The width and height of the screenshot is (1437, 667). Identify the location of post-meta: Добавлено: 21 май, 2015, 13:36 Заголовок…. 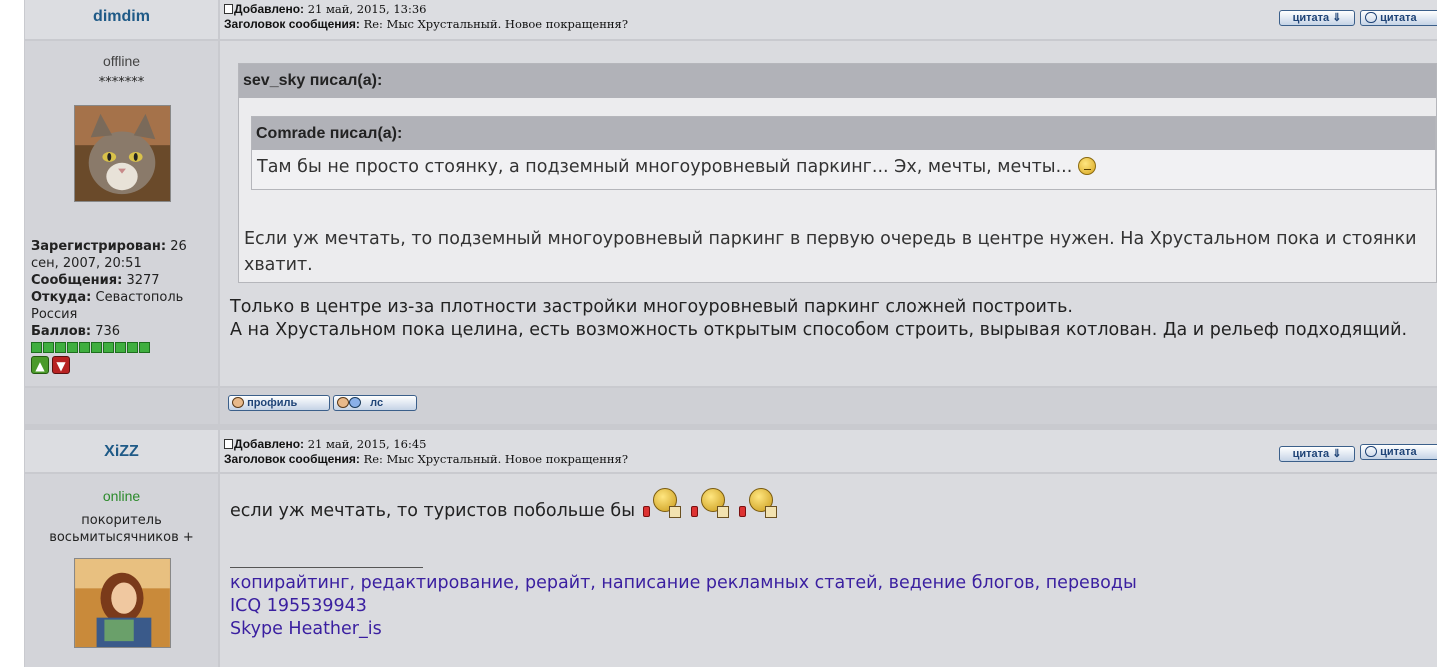
(426, 17).